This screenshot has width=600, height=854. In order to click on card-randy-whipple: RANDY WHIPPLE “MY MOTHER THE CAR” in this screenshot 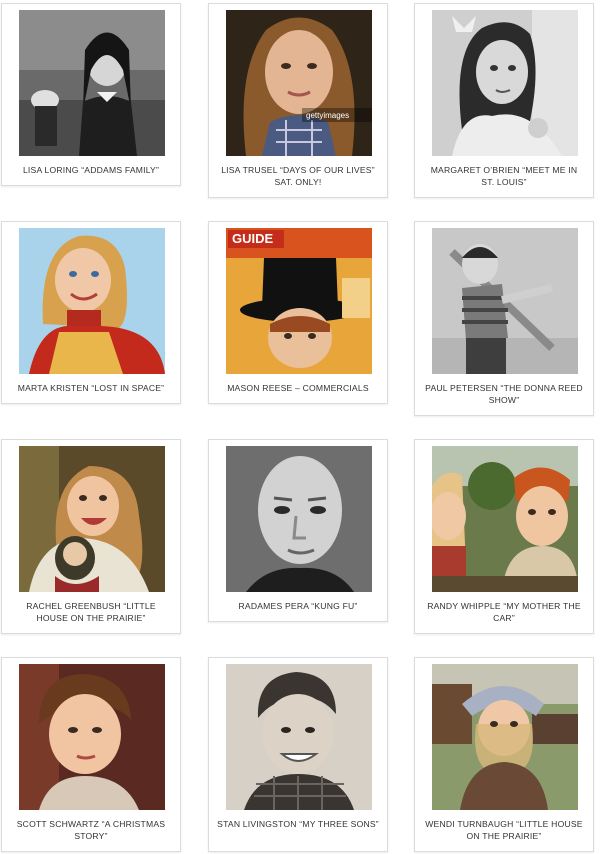, I will do `click(504, 536)`.